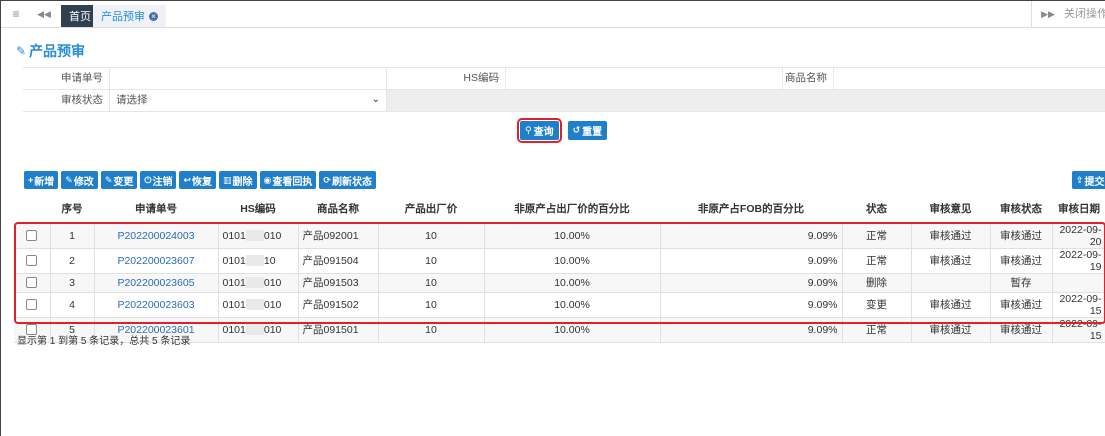  I want to click on cell-audit-date: 2022-09-20, so click(1078, 236).